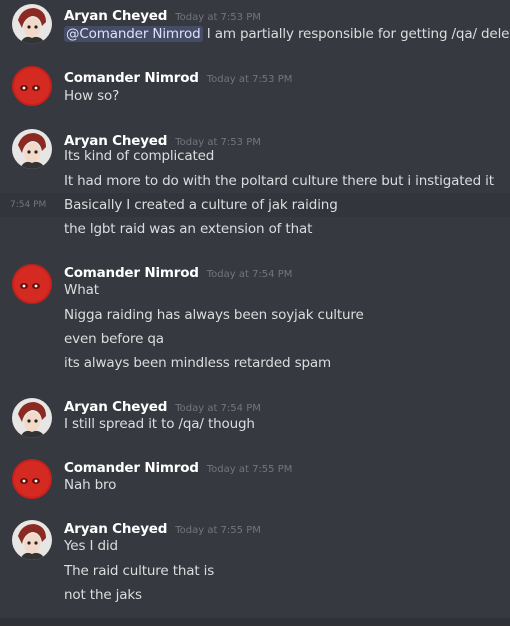 This screenshot has width=510, height=626. What do you see at coordinates (103, 595) in the screenshot?
I see `message-line: not the jaks` at bounding box center [103, 595].